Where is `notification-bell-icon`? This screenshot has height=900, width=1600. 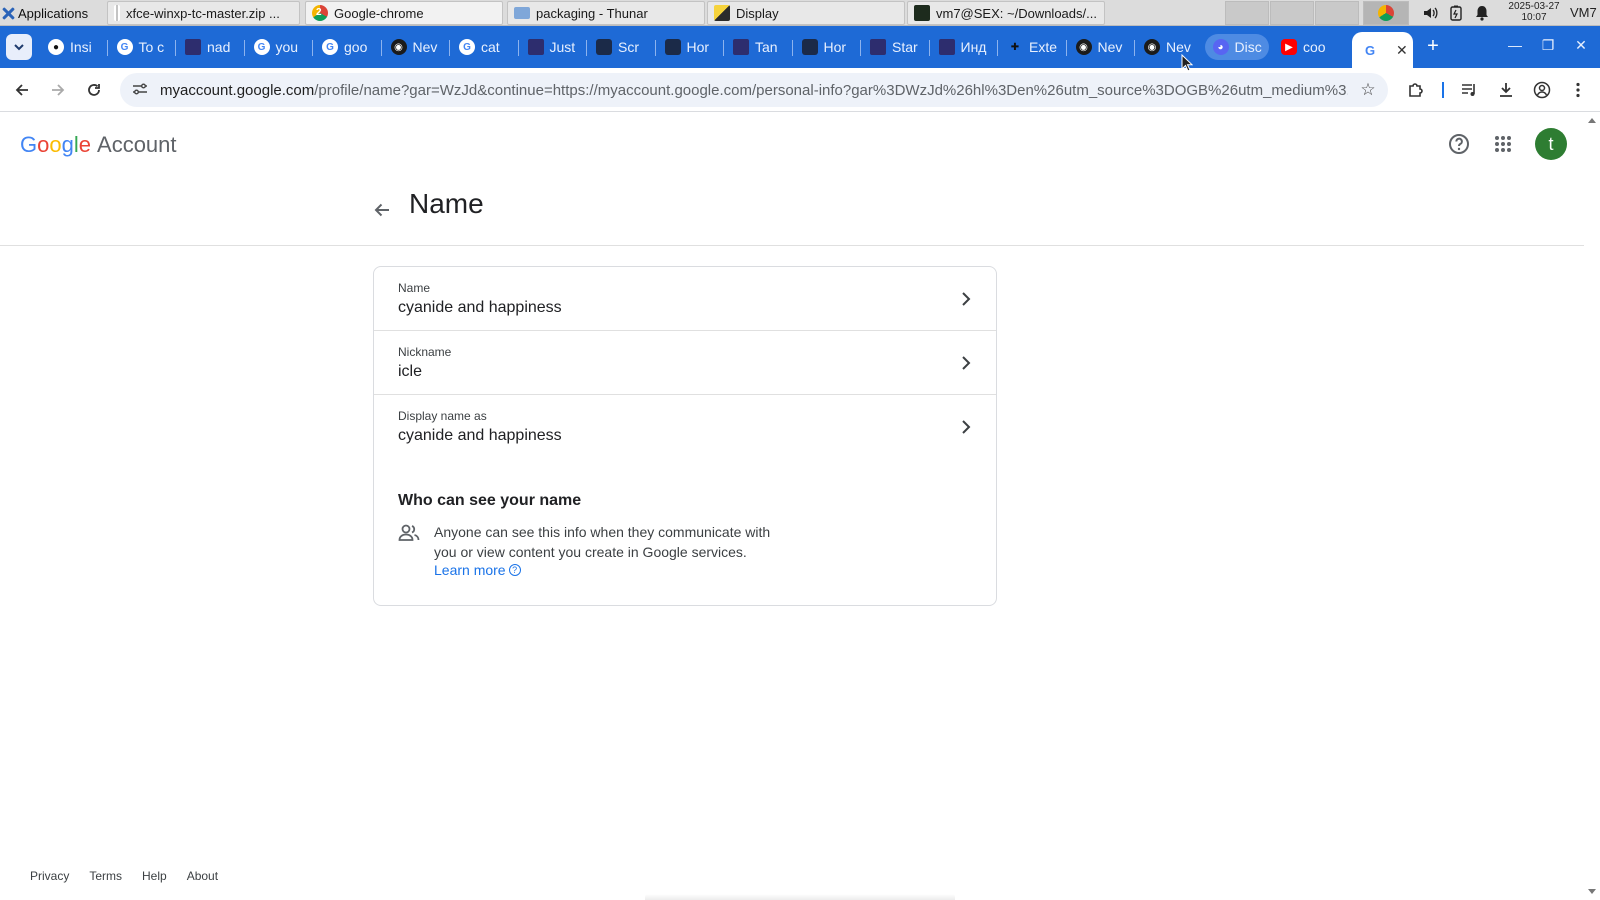
notification-bell-icon is located at coordinates (1482, 13).